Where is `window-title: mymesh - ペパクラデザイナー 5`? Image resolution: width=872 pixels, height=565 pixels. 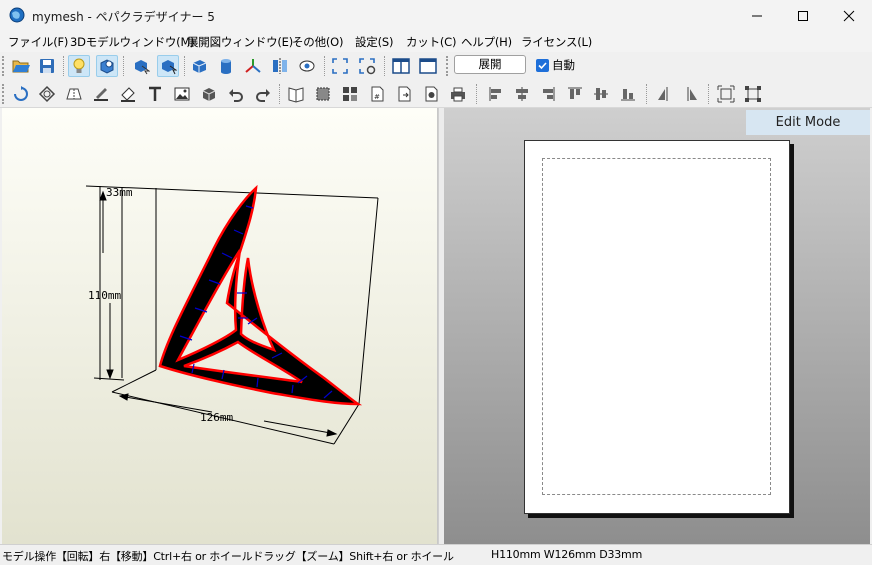
window-title: mymesh - ペパクラデザイナー 5 is located at coordinates (123, 17).